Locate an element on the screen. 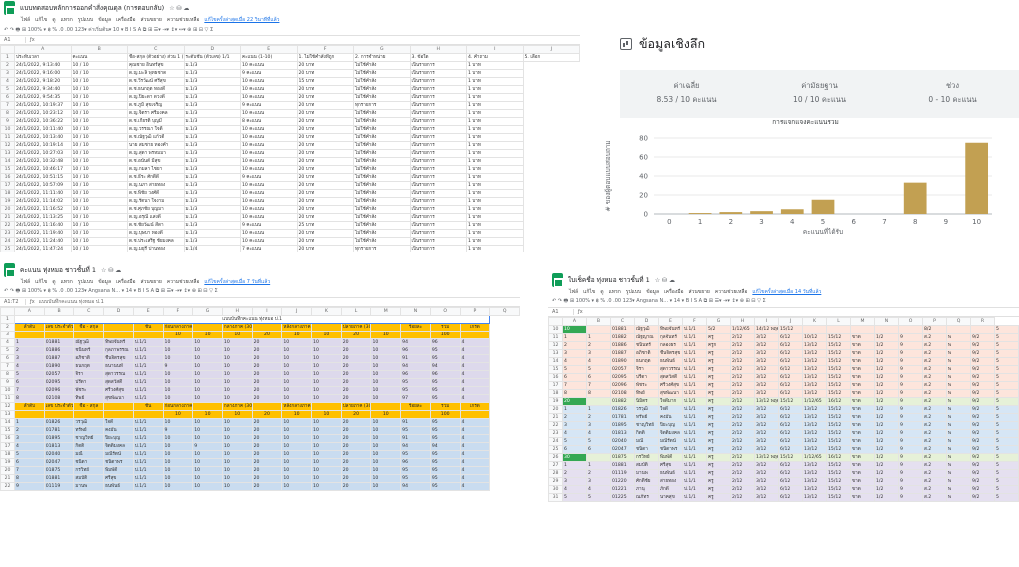 This screenshot has width=1019, height=567. table-cell: 01895 is located at coordinates (622, 425).